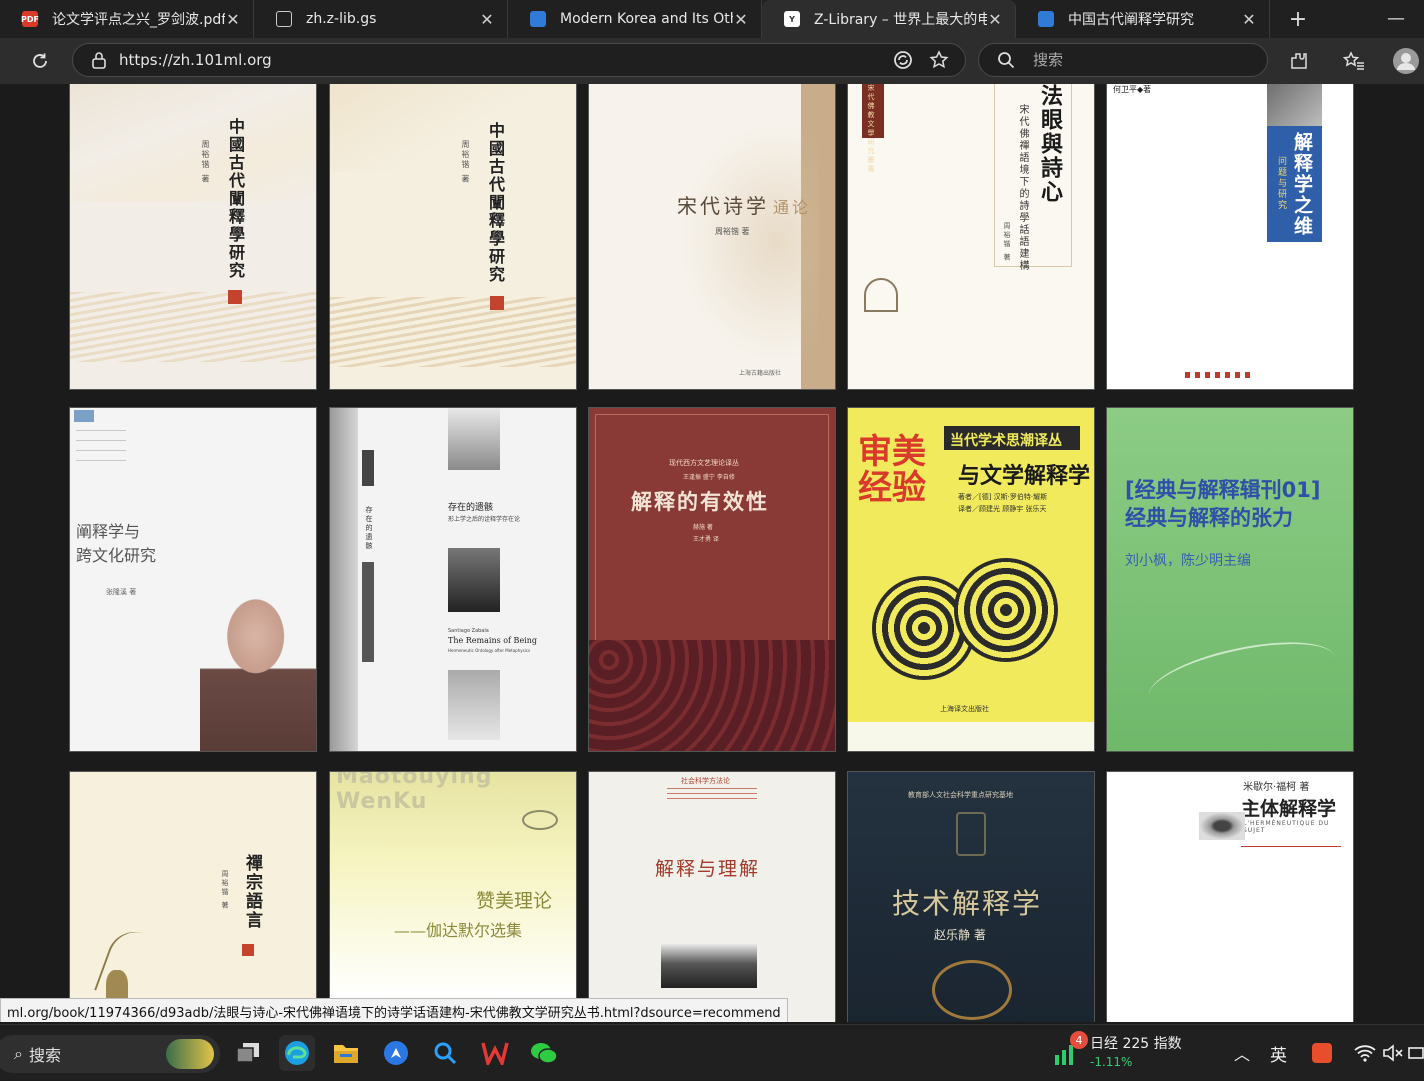  What do you see at coordinates (44, 1055) in the screenshot?
I see `taskbar-search-label: 搜索` at bounding box center [44, 1055].